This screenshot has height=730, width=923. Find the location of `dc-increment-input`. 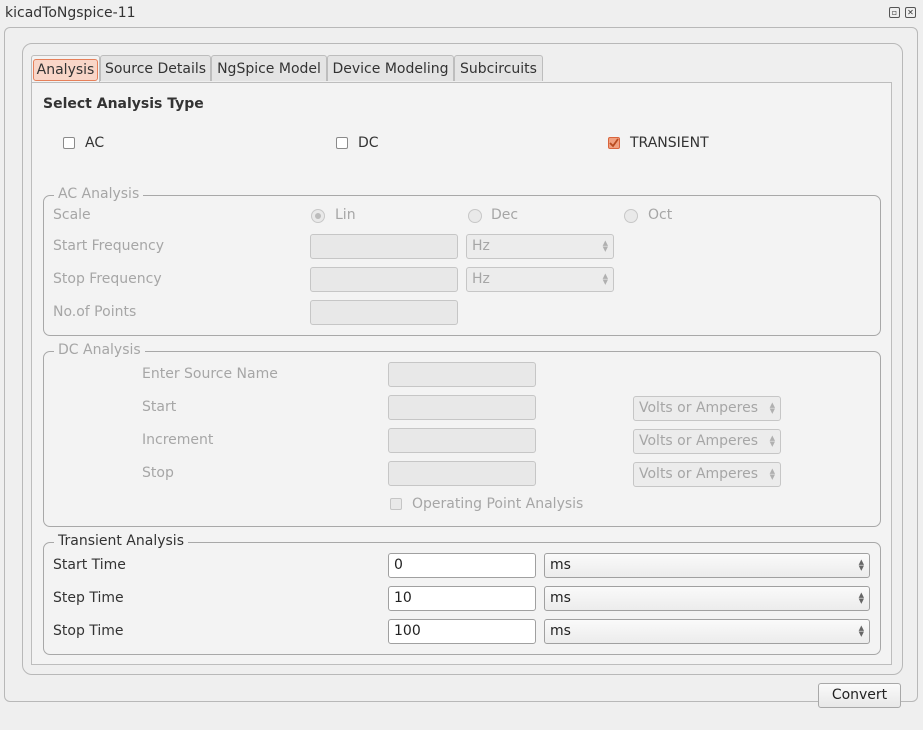

dc-increment-input is located at coordinates (462, 440).